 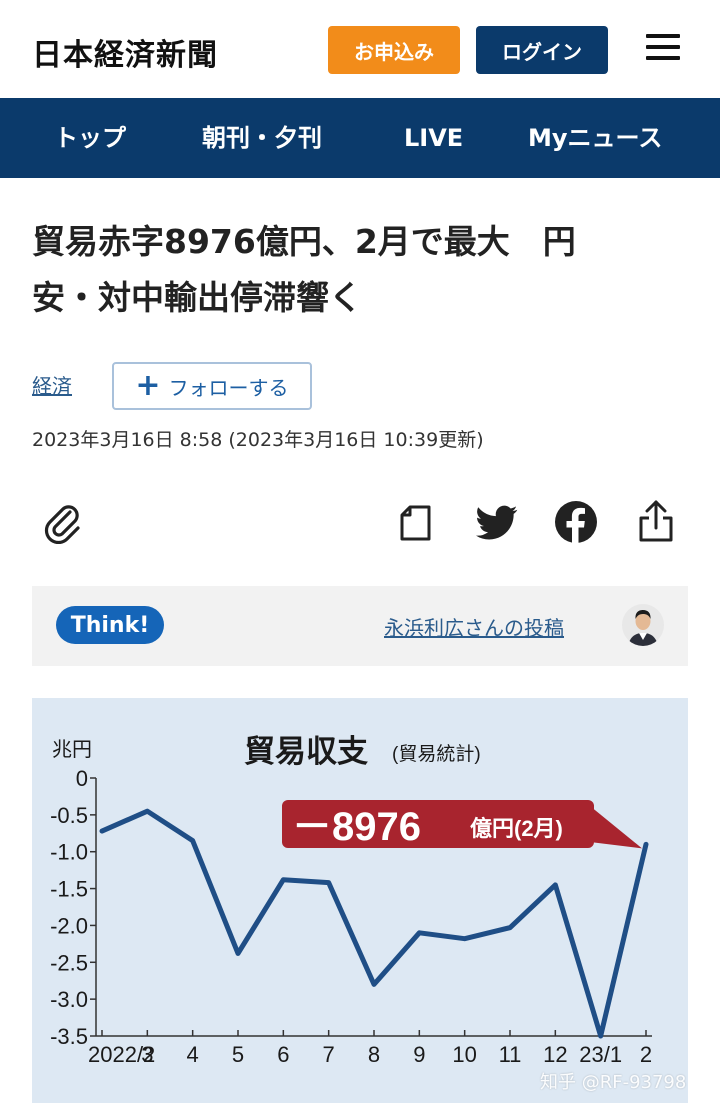 I want to click on x-tick-label: 4, so click(x=193, y=1054).